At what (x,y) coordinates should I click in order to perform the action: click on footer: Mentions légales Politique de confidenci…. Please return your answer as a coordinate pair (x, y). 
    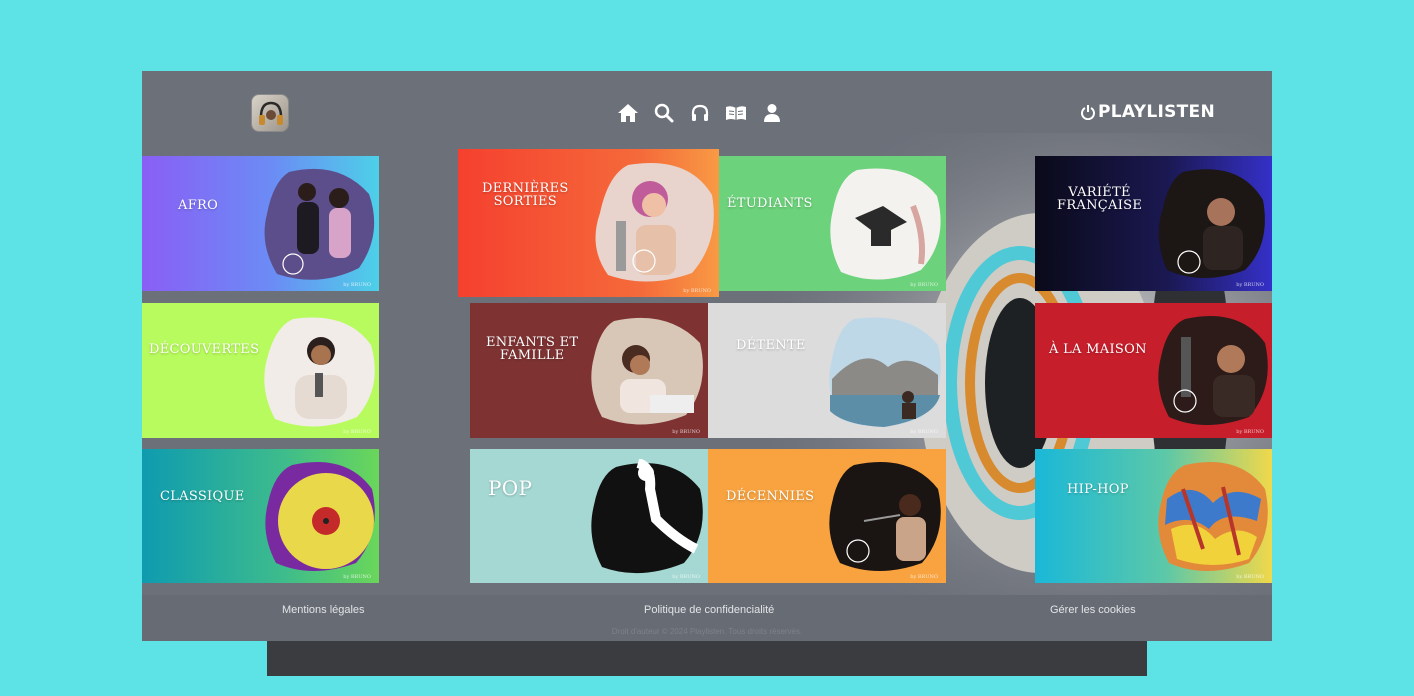
    Looking at the image, I should click on (707, 618).